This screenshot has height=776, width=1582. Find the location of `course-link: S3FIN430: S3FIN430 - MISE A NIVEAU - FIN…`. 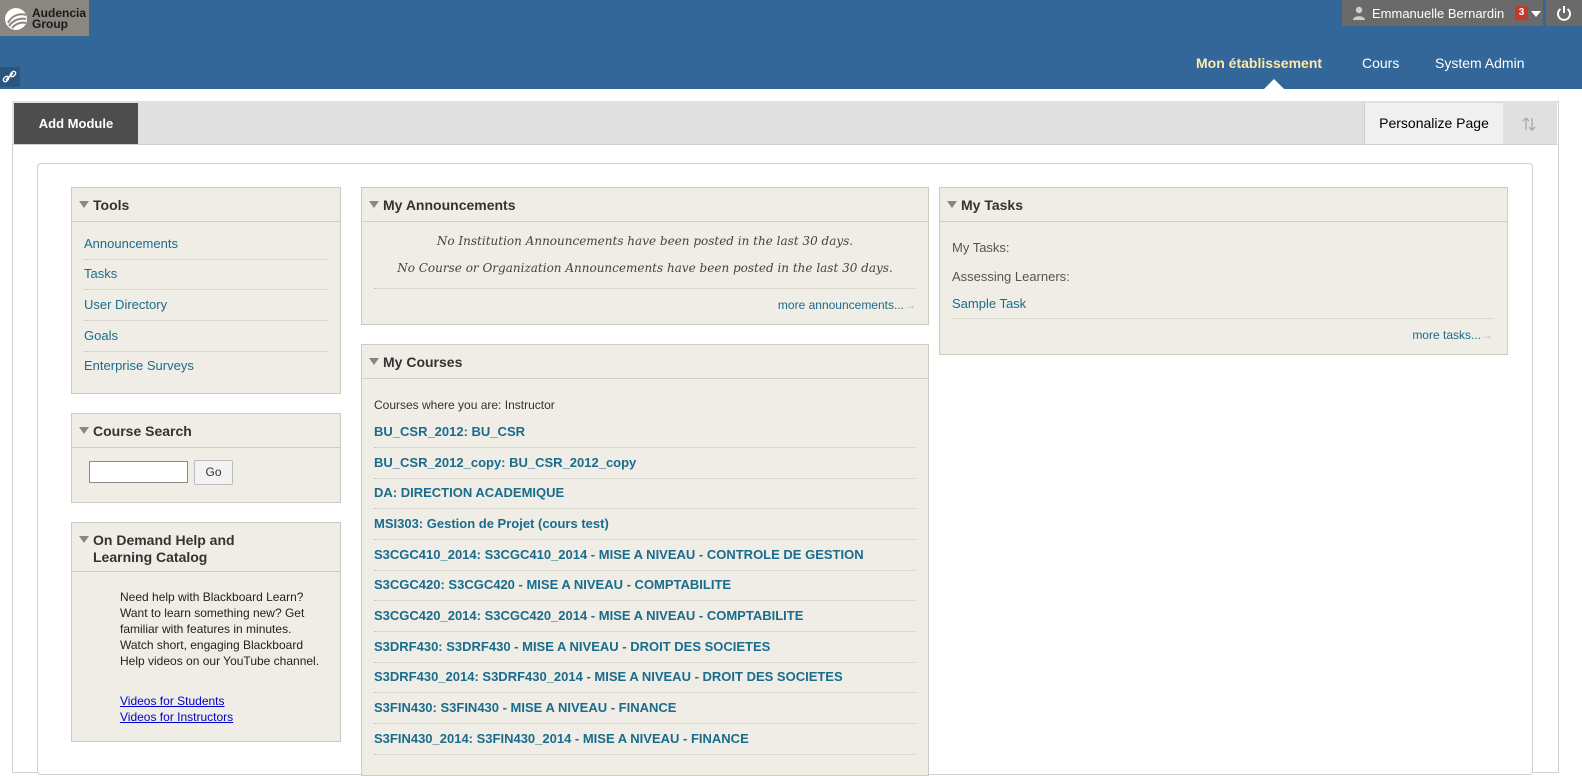

course-link: S3FIN430: S3FIN430 - MISE A NIVEAU - FIN… is located at coordinates (645, 712).